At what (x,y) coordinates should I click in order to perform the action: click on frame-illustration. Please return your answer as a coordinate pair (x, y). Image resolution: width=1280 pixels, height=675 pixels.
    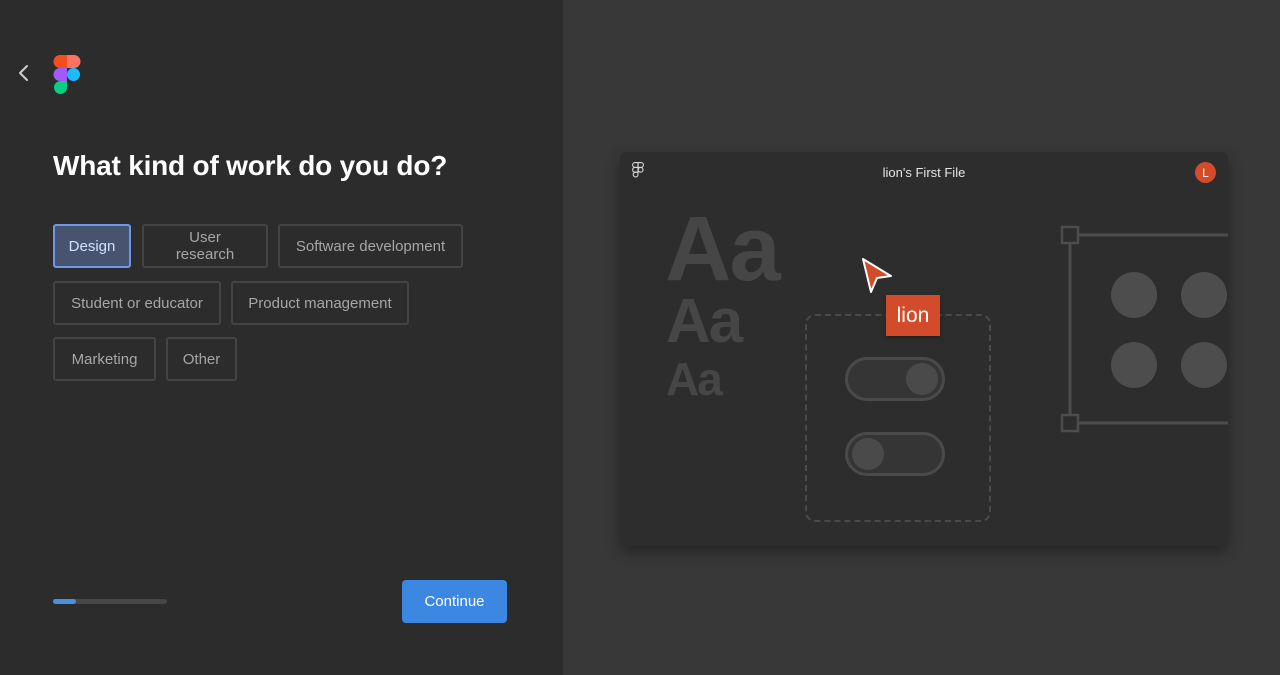
    Looking at the image, I should click on (1144, 329).